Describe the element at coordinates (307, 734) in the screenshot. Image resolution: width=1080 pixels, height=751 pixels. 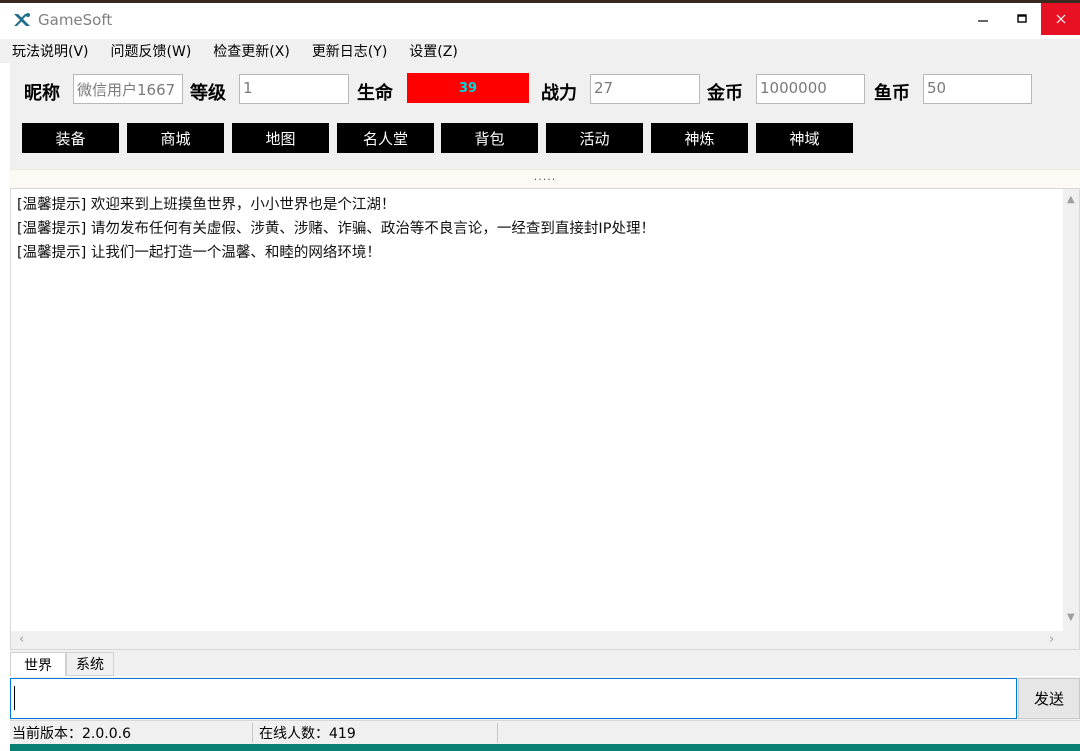
I see `online-count-status: 在线人数：419` at that location.